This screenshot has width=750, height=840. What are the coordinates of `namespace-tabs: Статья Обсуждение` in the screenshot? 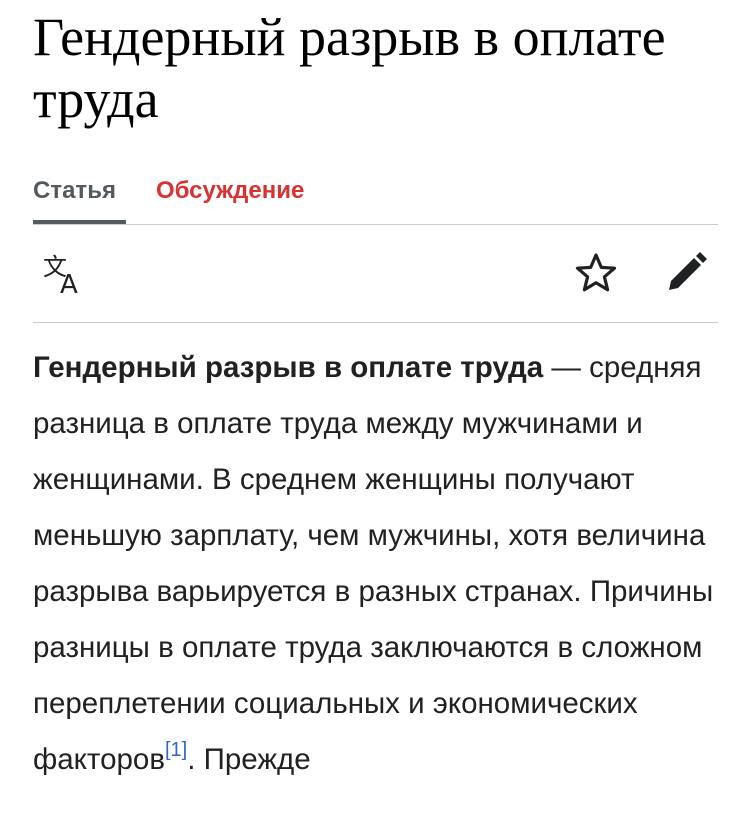 It's located at (375, 200).